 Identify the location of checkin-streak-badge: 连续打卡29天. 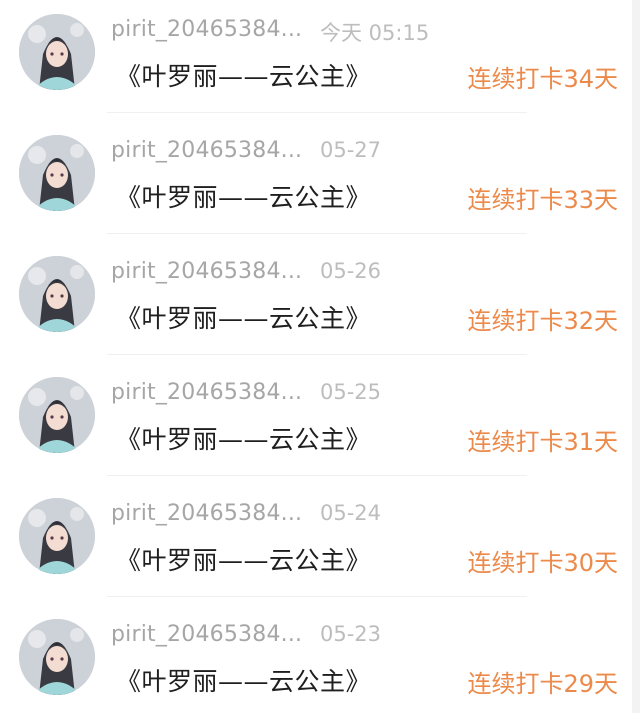
(542, 684).